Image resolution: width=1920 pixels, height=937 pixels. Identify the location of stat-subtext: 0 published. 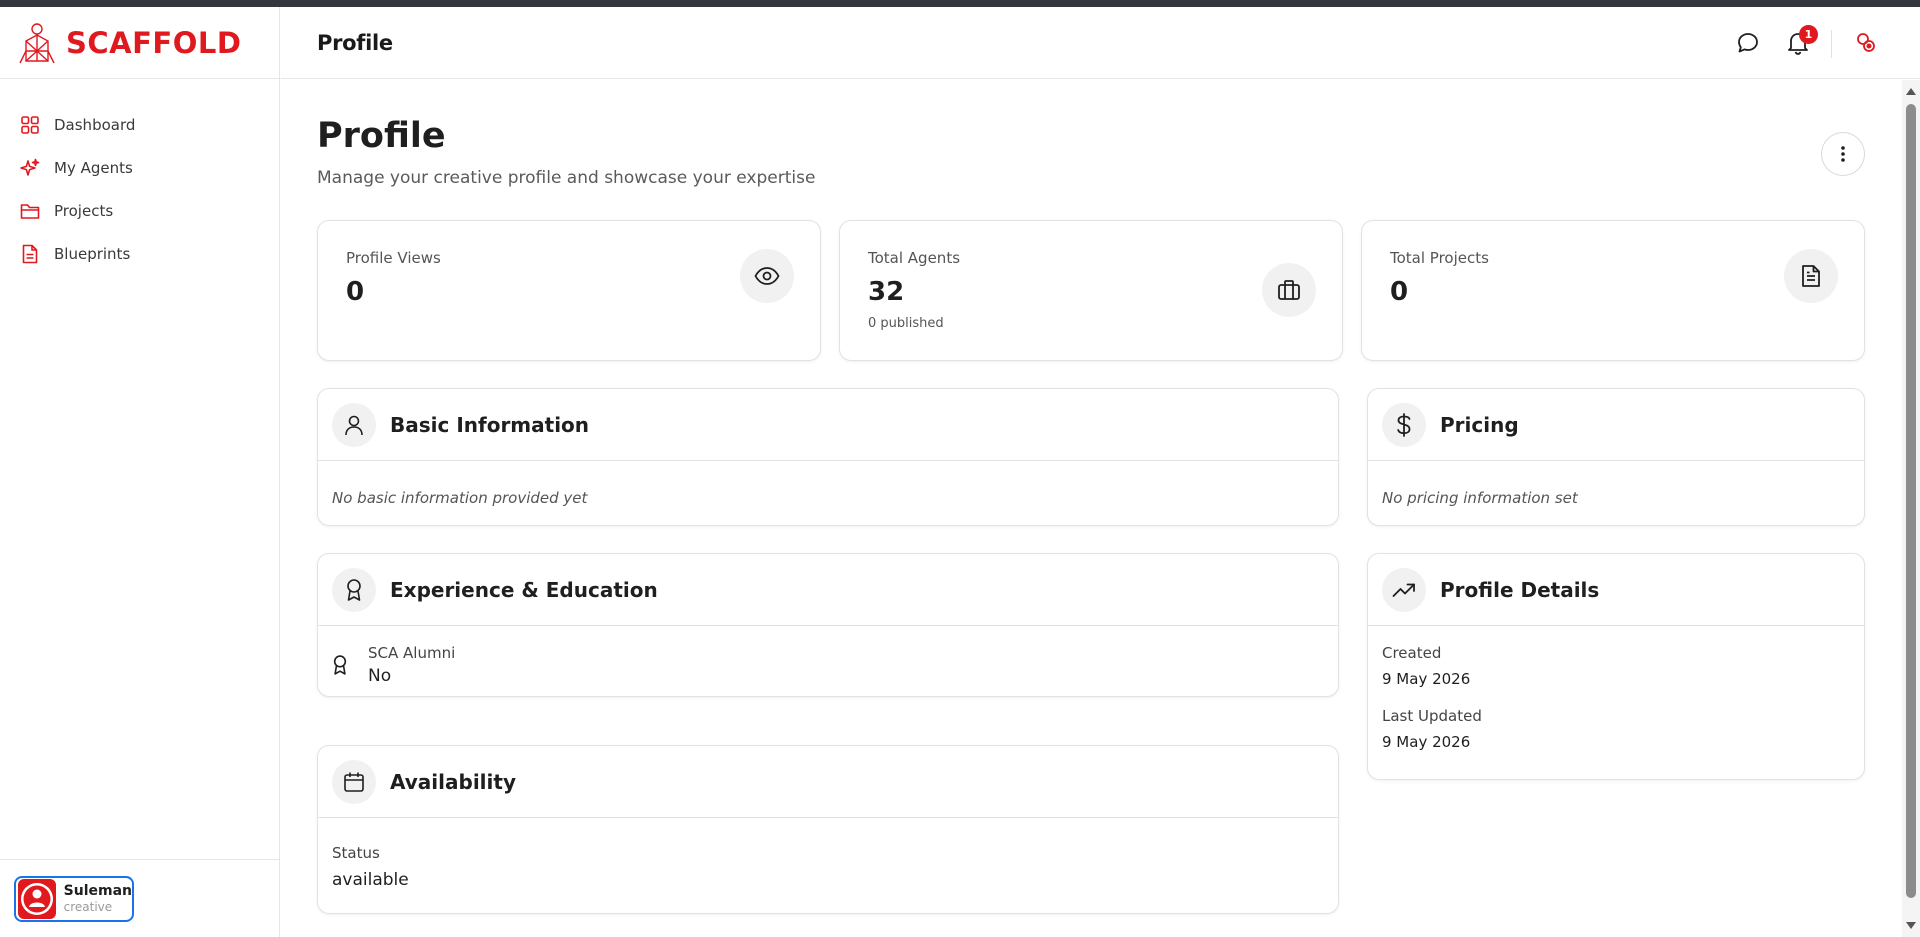
(906, 323).